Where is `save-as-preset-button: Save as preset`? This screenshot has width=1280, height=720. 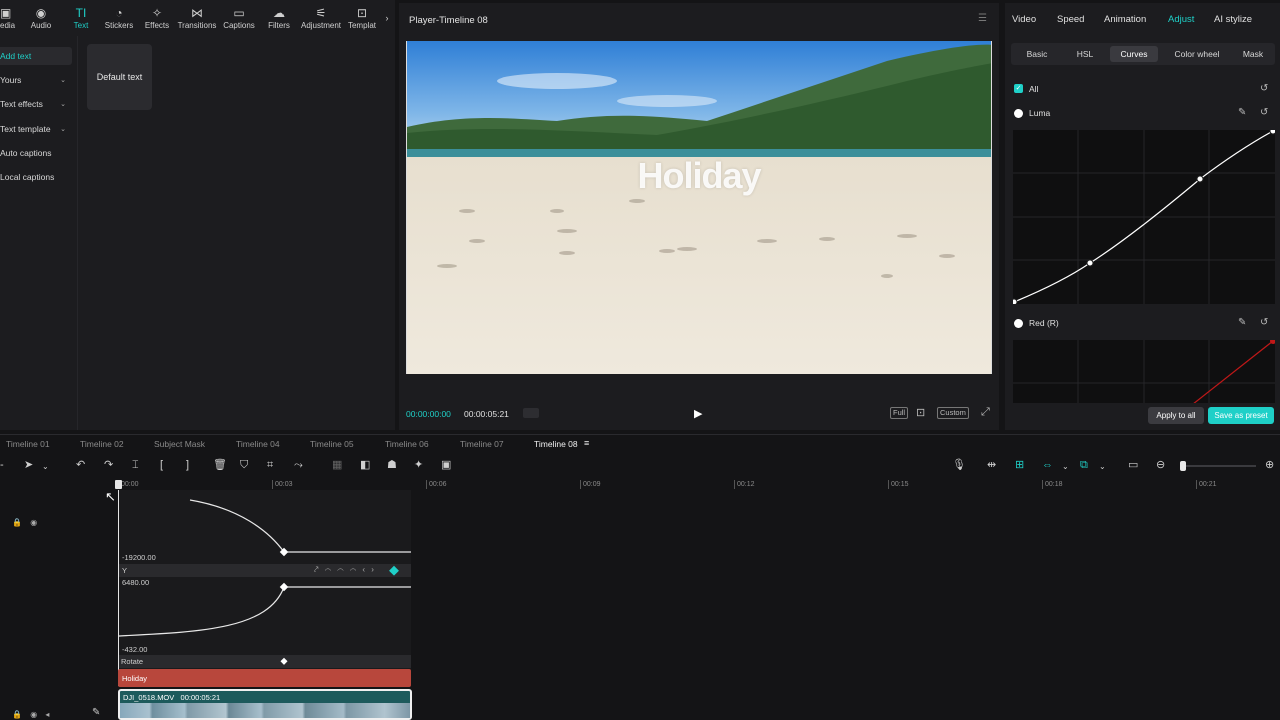 save-as-preset-button: Save as preset is located at coordinates (1241, 415).